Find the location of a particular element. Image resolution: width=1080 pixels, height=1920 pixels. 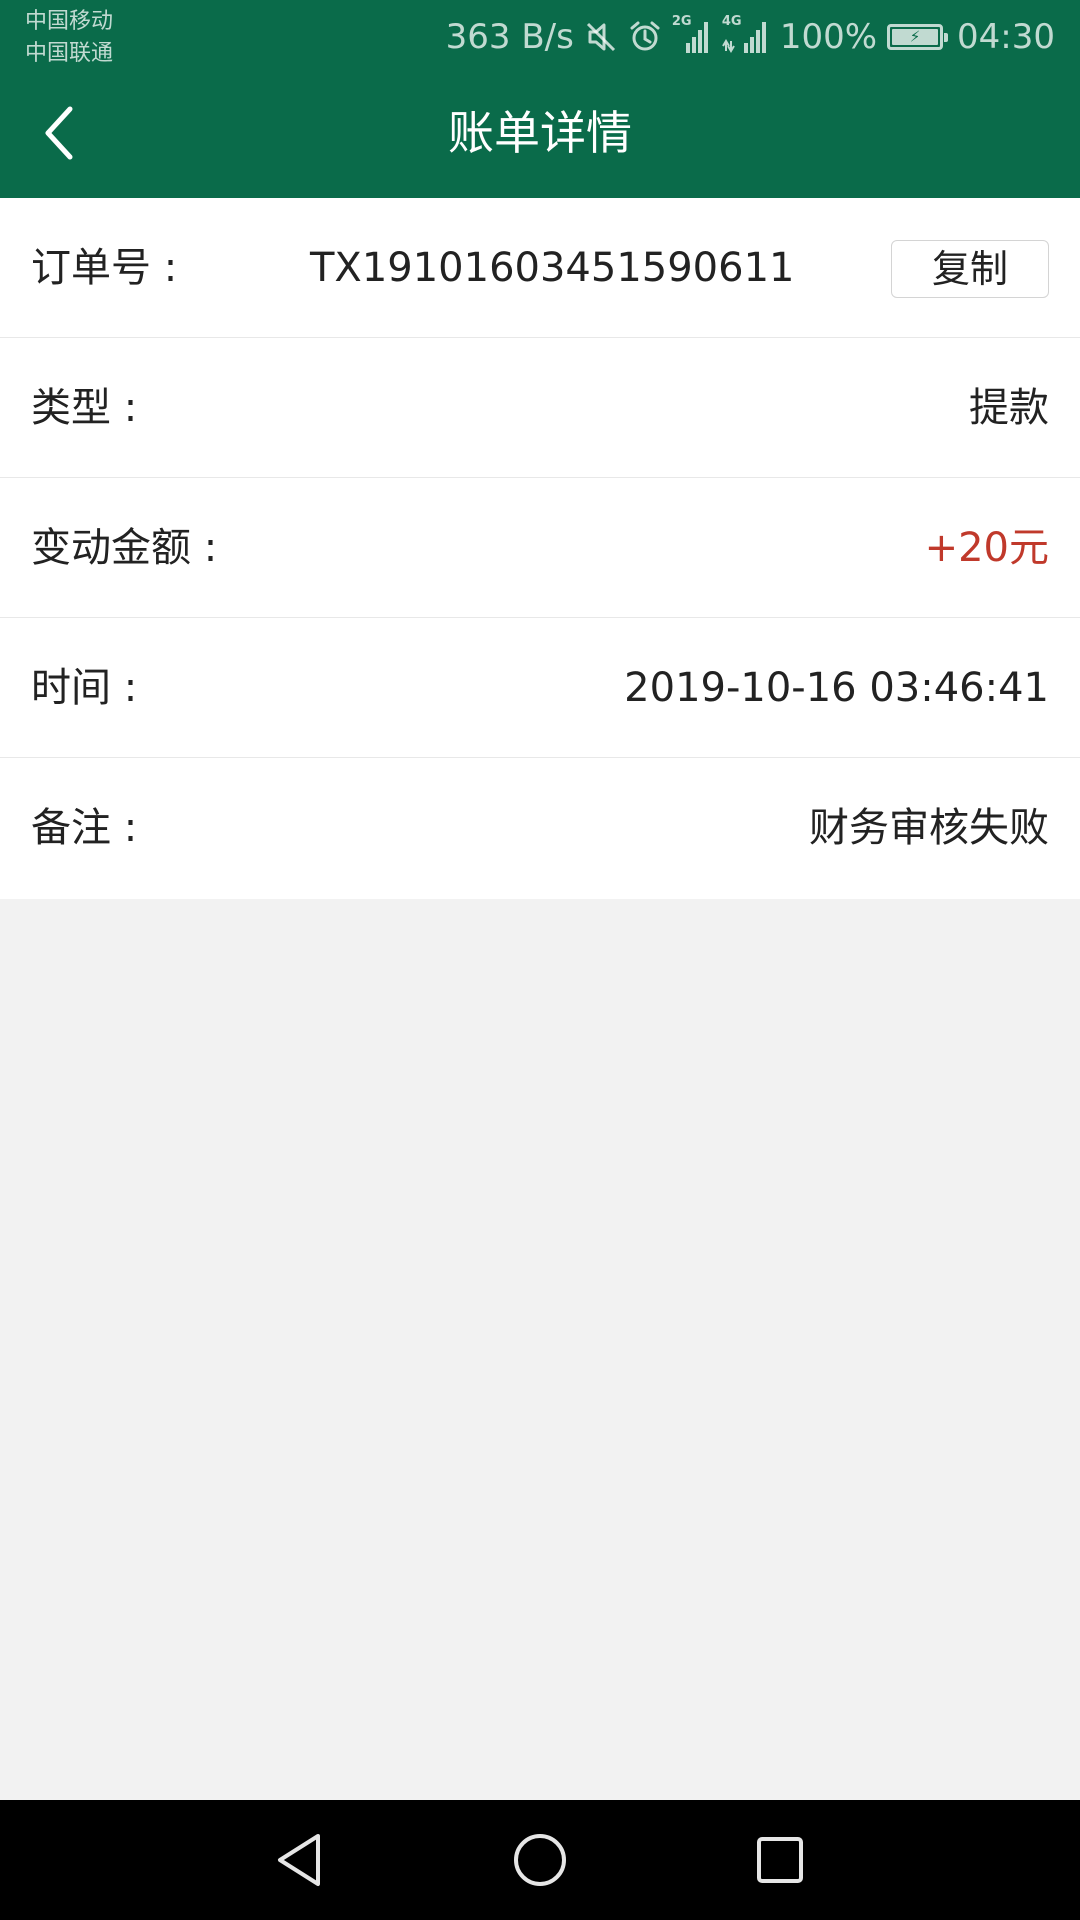

home-circle-icon is located at coordinates (540, 1860).